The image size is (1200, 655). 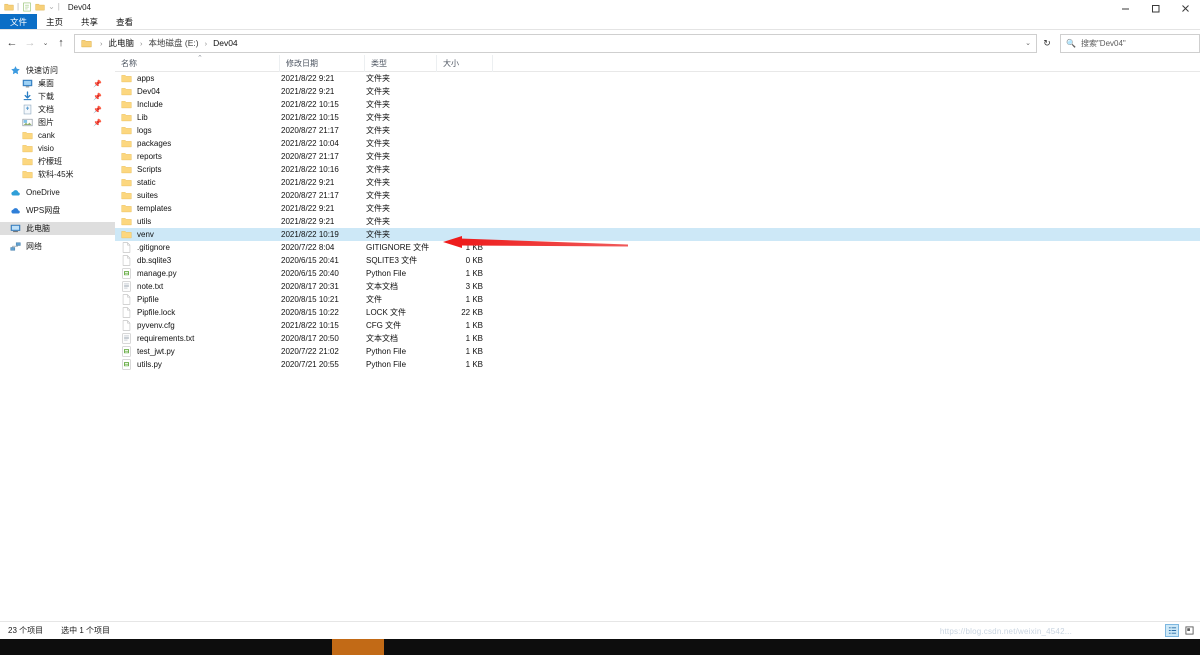 I want to click on breadcrumb-item-dev04: Dev04, so click(x=225, y=43).